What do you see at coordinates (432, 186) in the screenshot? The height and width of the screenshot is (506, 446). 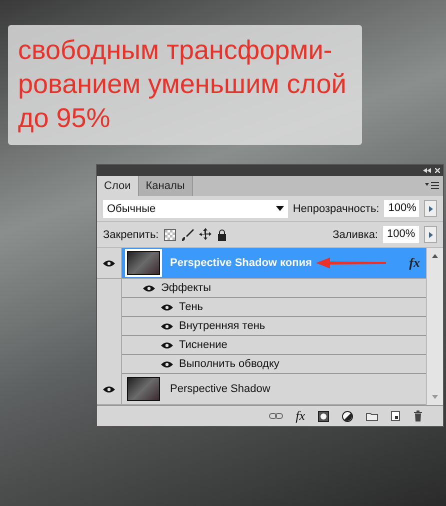 I see `panel-menu-icon` at bounding box center [432, 186].